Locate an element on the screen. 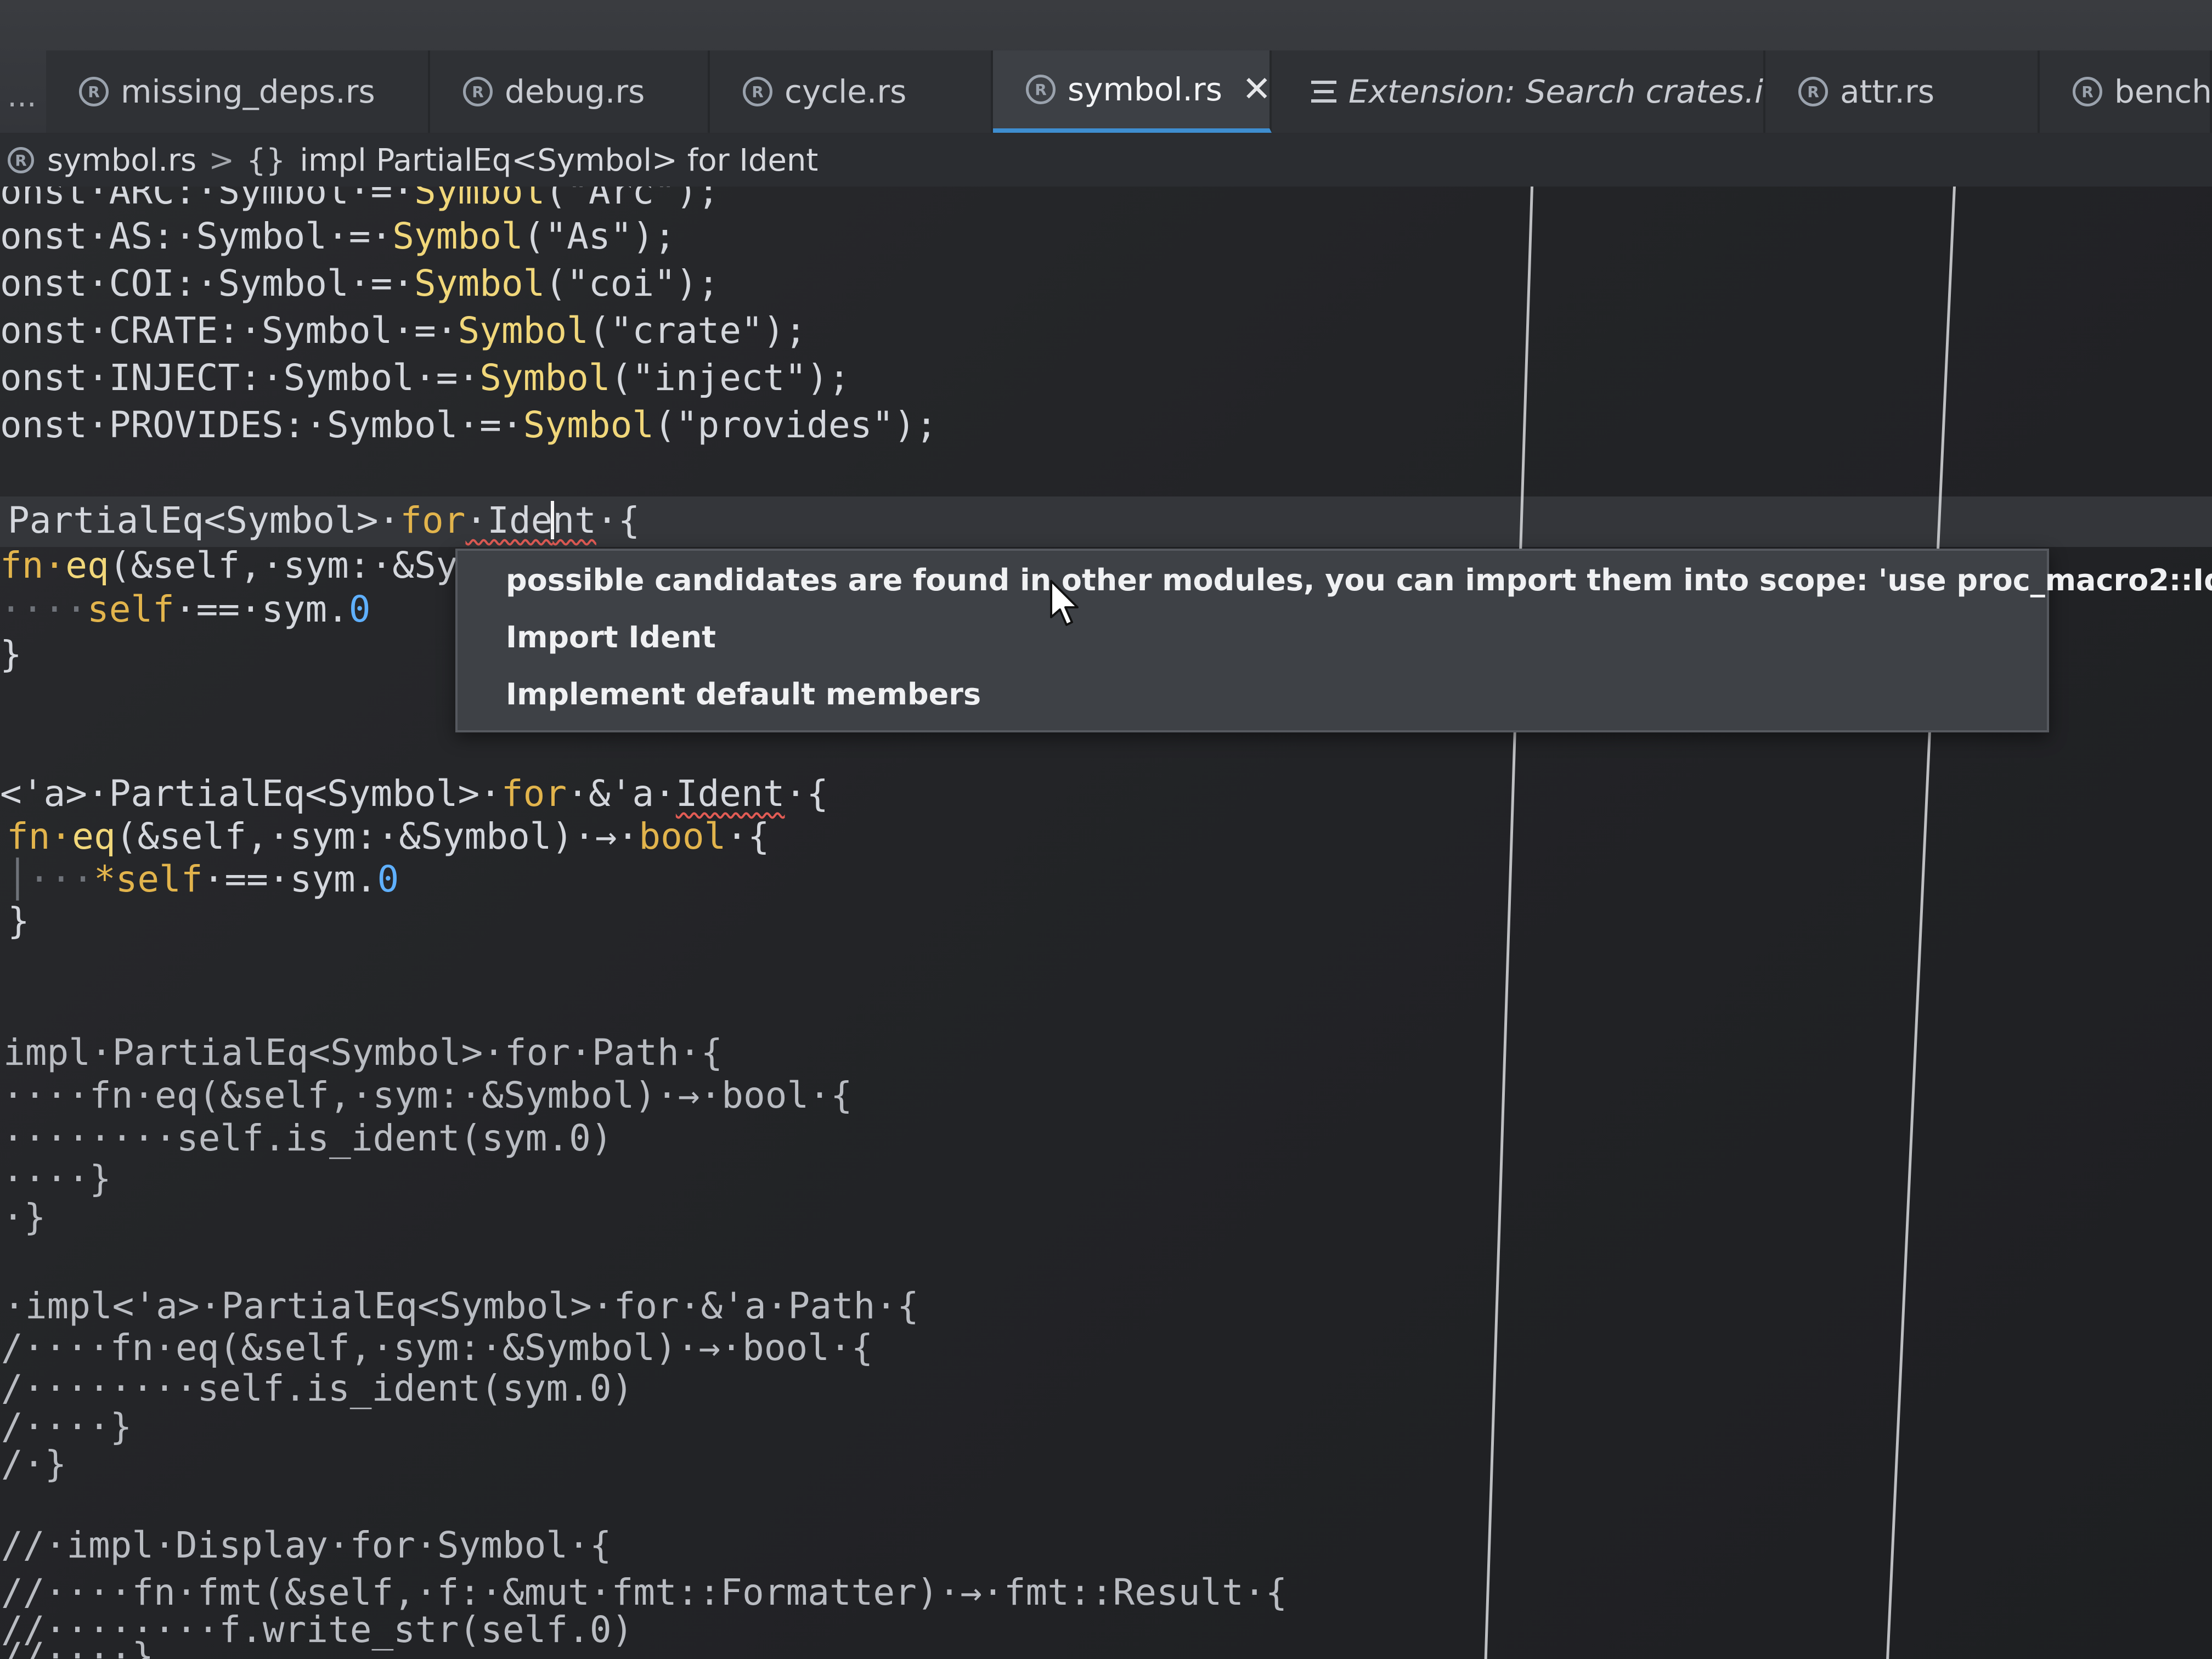 This screenshot has height=1659, width=2212. mouse-pointer-icon is located at coordinates (1065, 603).